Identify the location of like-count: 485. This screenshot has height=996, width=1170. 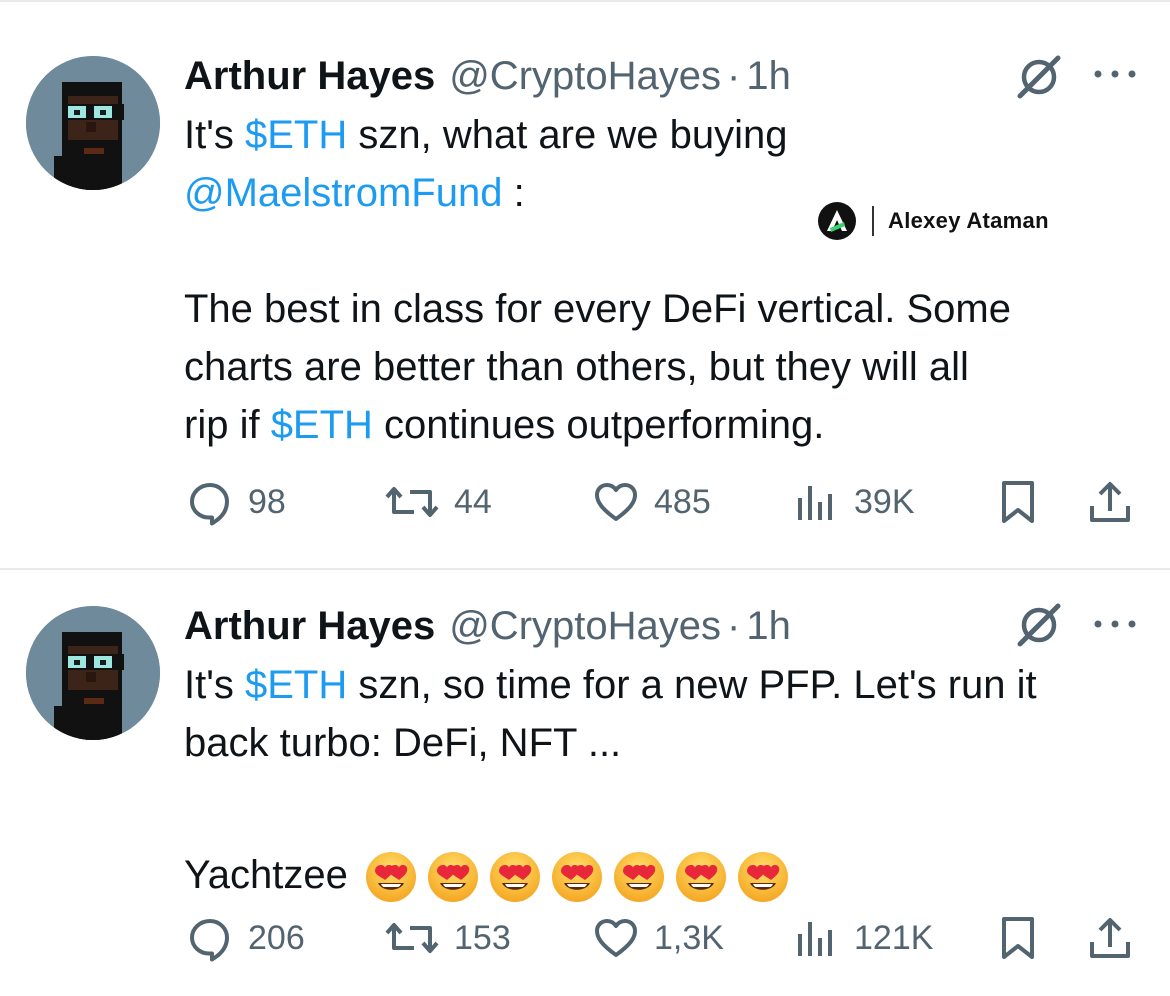
(682, 501).